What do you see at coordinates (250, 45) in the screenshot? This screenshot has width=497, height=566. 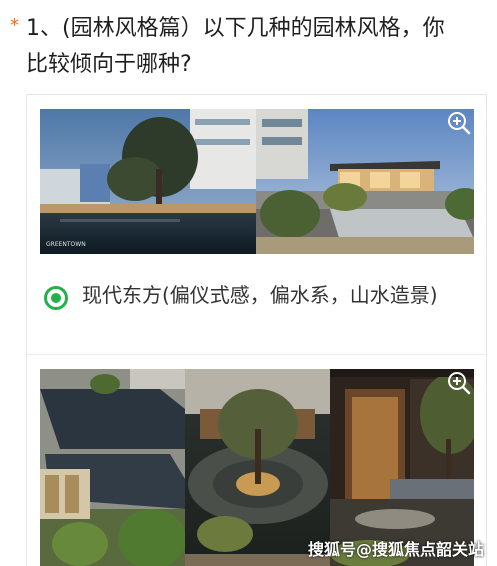 I see `question-title: * 1、(园林风格篇）以下几种的园林风格，你 比较倾向于哪种?` at bounding box center [250, 45].